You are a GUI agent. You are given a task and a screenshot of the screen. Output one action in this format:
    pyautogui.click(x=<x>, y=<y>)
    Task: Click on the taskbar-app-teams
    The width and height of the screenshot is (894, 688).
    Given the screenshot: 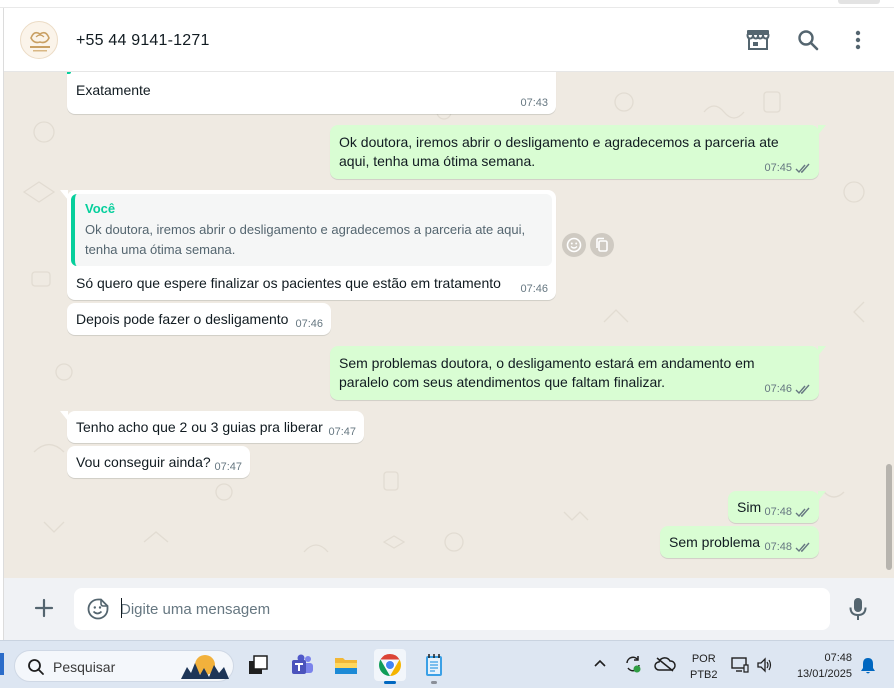 What is the action you would take?
    pyautogui.click(x=302, y=665)
    